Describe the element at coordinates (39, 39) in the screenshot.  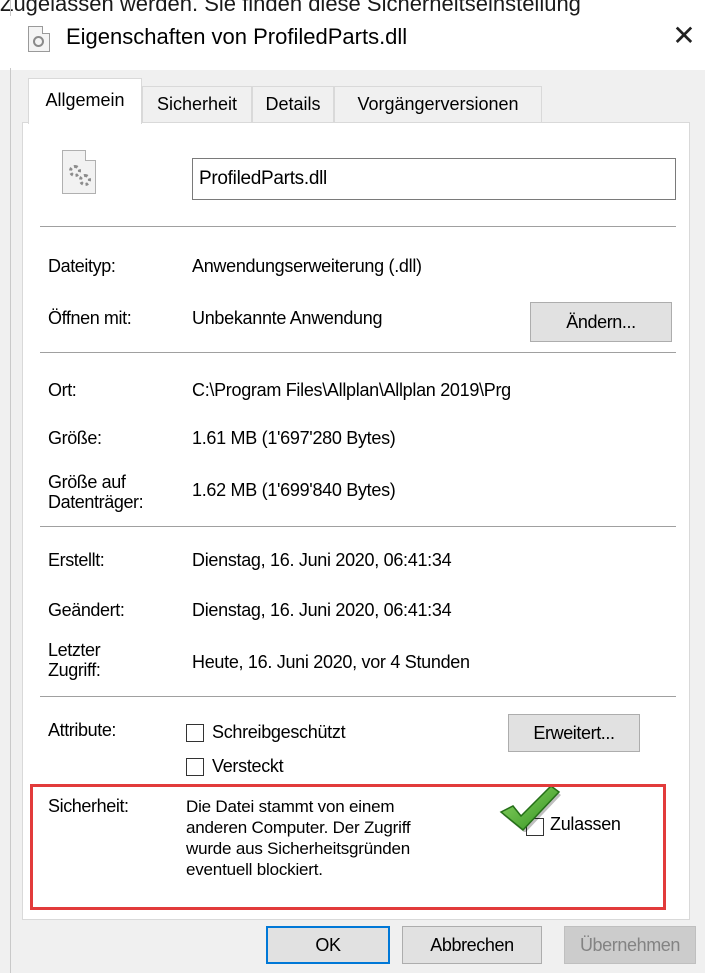
I see `file-gear-icon` at that location.